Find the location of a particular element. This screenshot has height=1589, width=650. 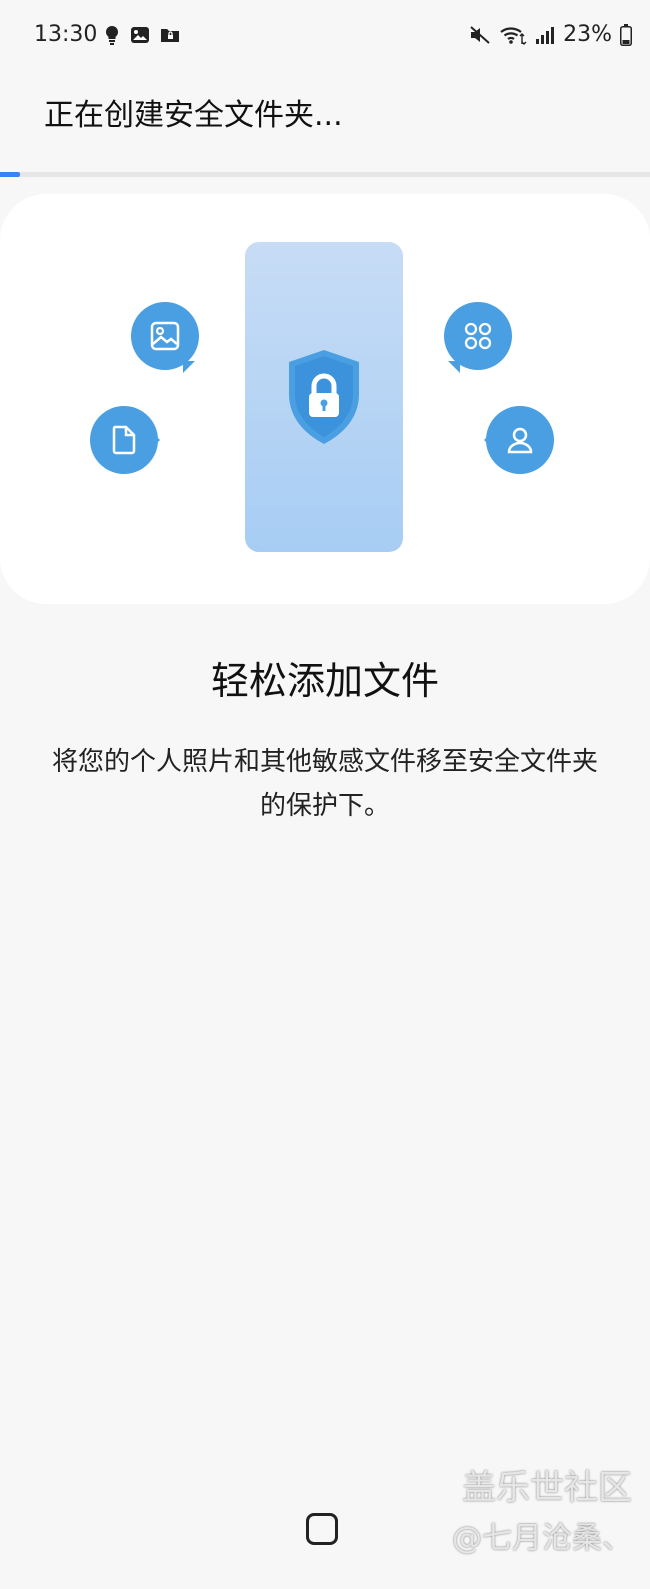

progress-fill is located at coordinates (10, 174).